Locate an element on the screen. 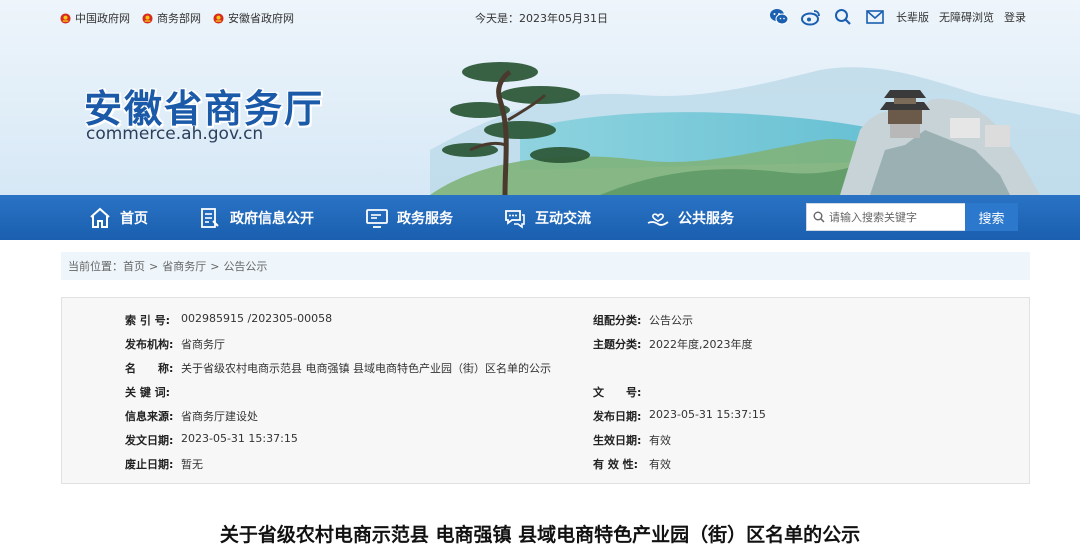 This screenshot has height=558, width=1080. nav-item-interaction-label: 互动交流 is located at coordinates (563, 218).